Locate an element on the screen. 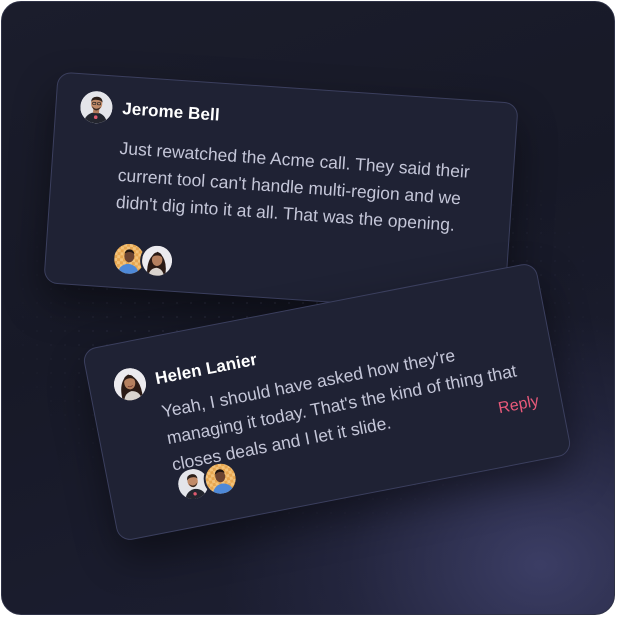 The height and width of the screenshot is (617, 617). author-name: Jerome Bell is located at coordinates (171, 112).